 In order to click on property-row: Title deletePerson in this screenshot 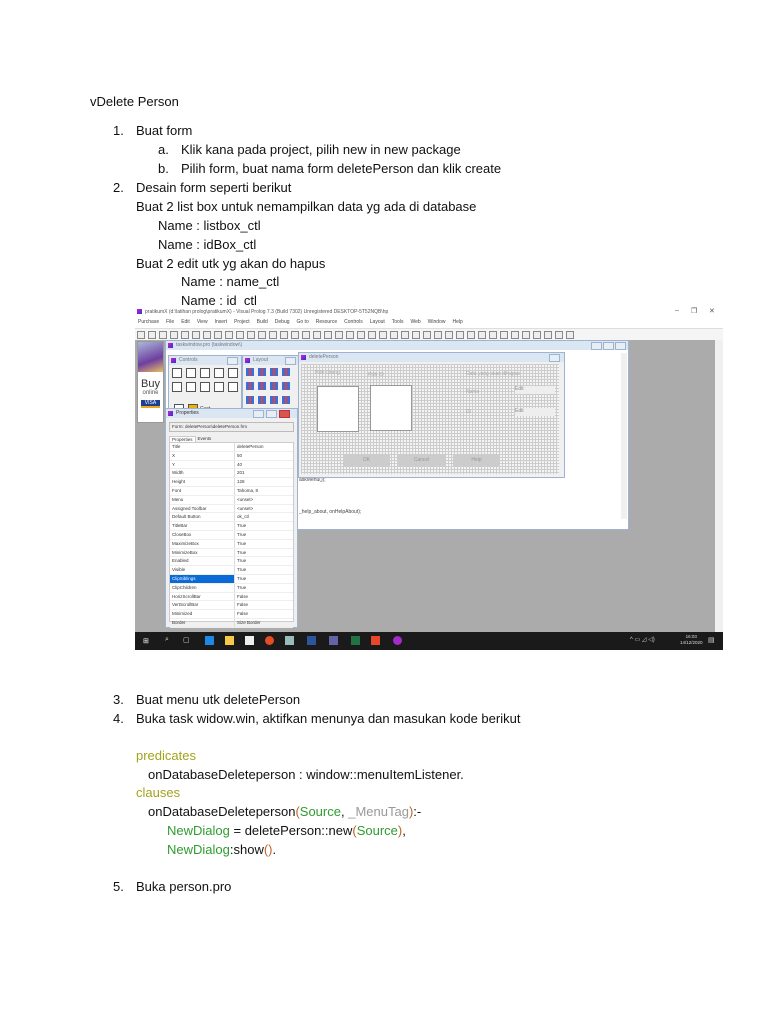, I will do `click(231, 447)`.